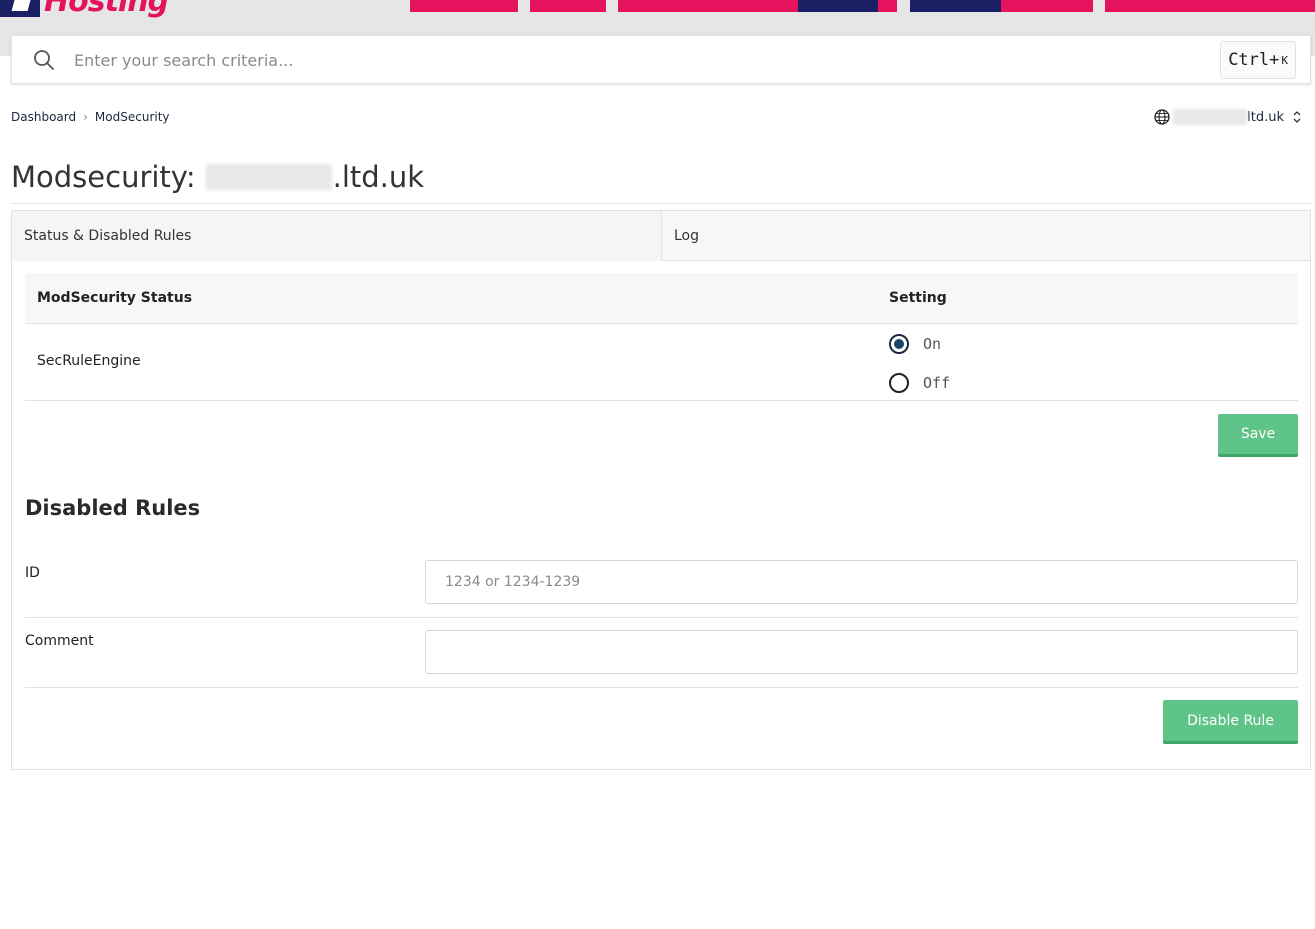 The width and height of the screenshot is (1315, 929). What do you see at coordinates (899, 344) in the screenshot?
I see `radio-button-checked` at bounding box center [899, 344].